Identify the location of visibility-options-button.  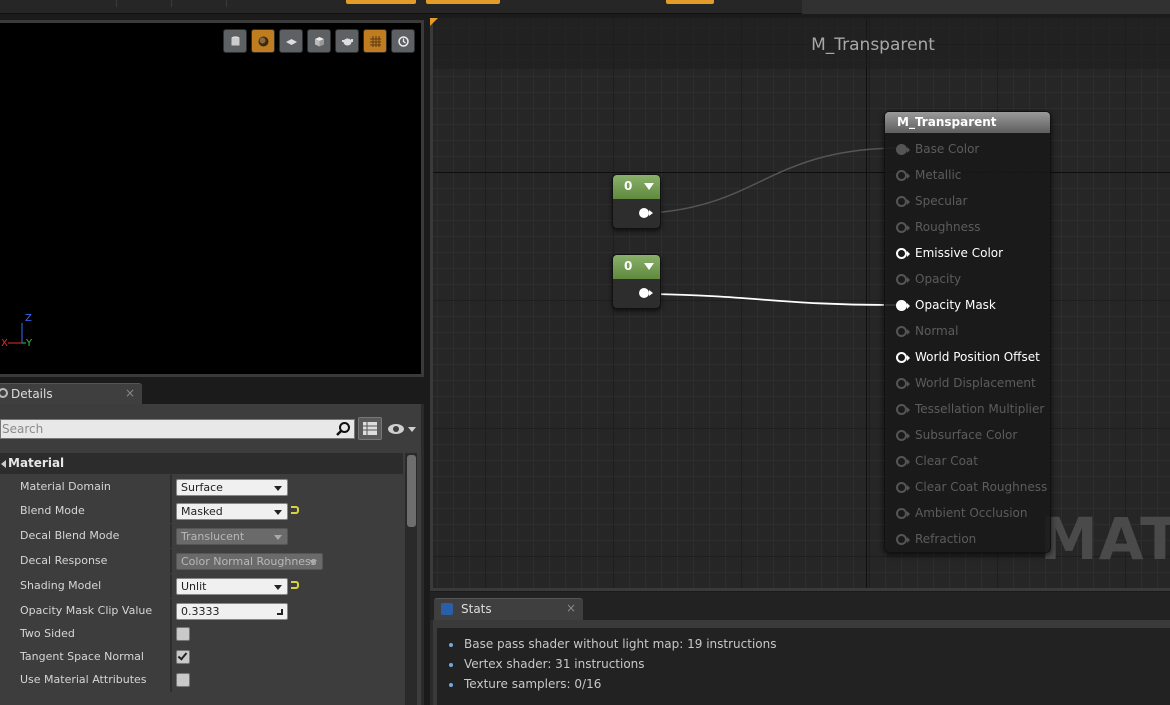
(402, 429).